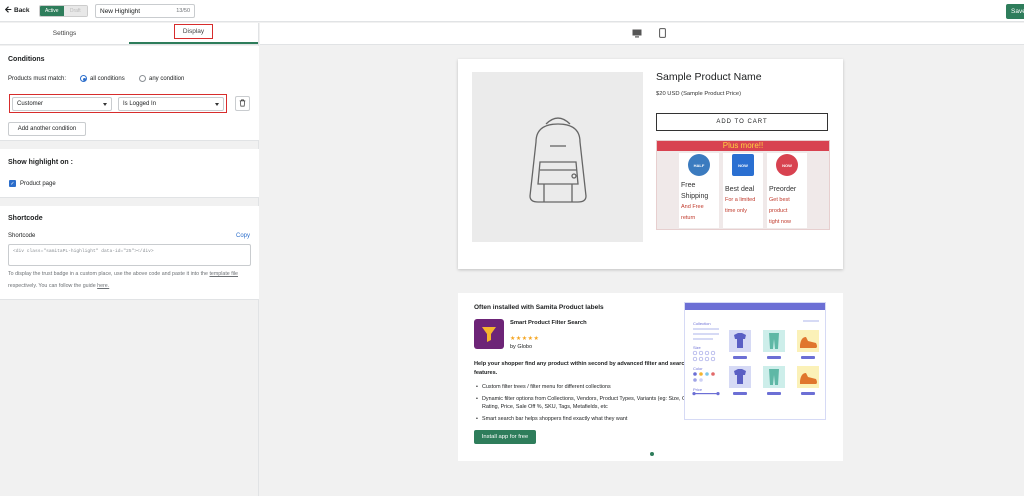  Describe the element at coordinates (699, 94) in the screenshot. I see `product-price: $20 USD (Sample Product Price)` at that location.